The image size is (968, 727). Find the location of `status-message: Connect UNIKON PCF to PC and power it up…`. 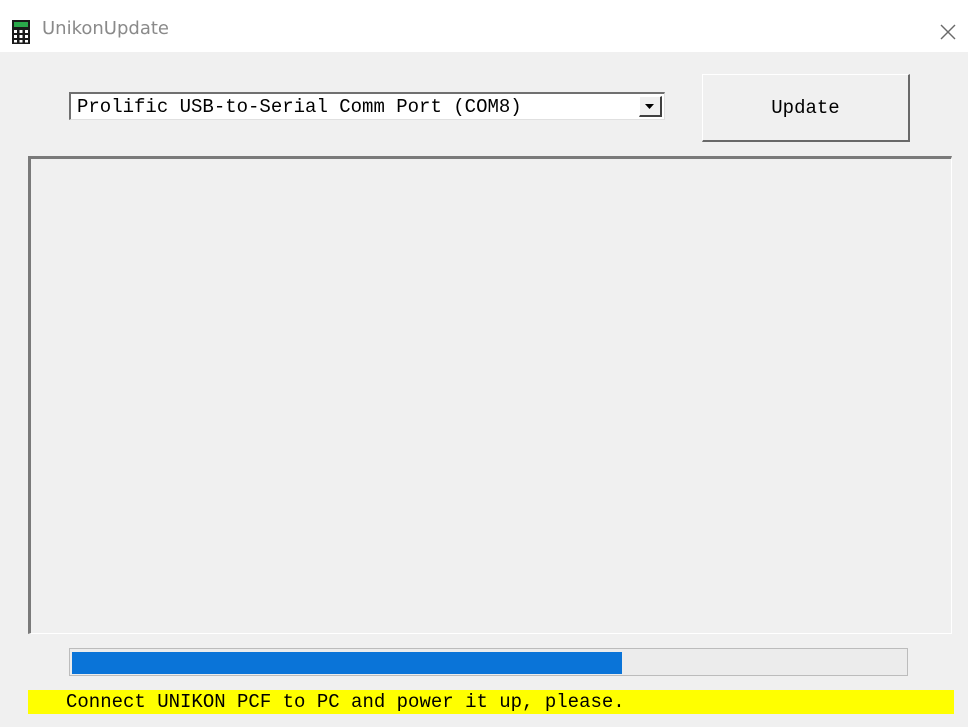

status-message: Connect UNIKON PCF to PC and power it up… is located at coordinates (345, 702).